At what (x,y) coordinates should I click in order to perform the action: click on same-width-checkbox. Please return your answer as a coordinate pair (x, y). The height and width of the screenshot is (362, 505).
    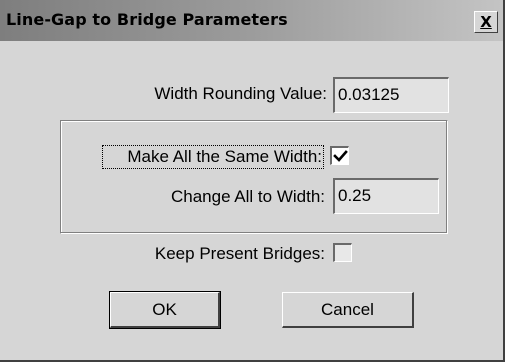
    Looking at the image, I should click on (339, 155).